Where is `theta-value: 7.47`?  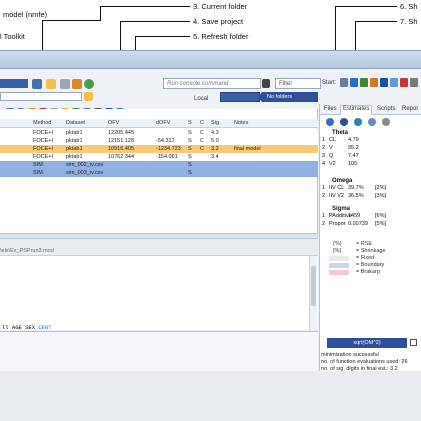 theta-value: 7.47 is located at coordinates (353, 156).